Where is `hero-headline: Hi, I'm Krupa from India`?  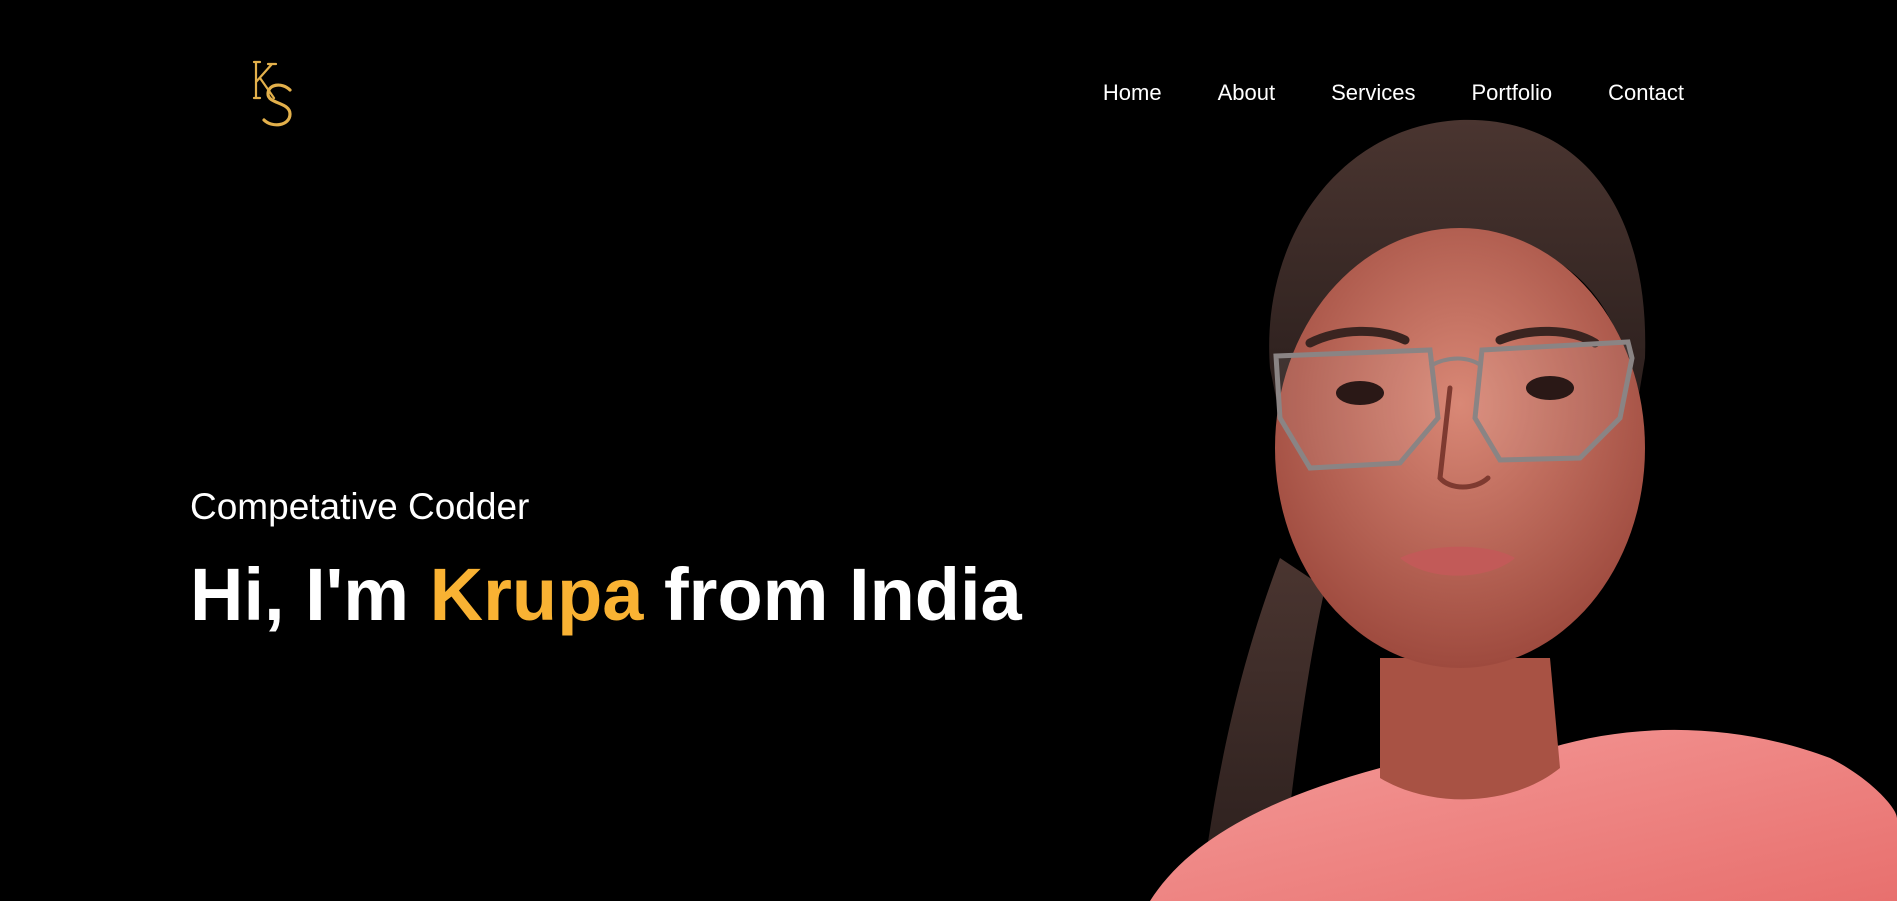 hero-headline: Hi, I'm Krupa from India is located at coordinates (606, 595).